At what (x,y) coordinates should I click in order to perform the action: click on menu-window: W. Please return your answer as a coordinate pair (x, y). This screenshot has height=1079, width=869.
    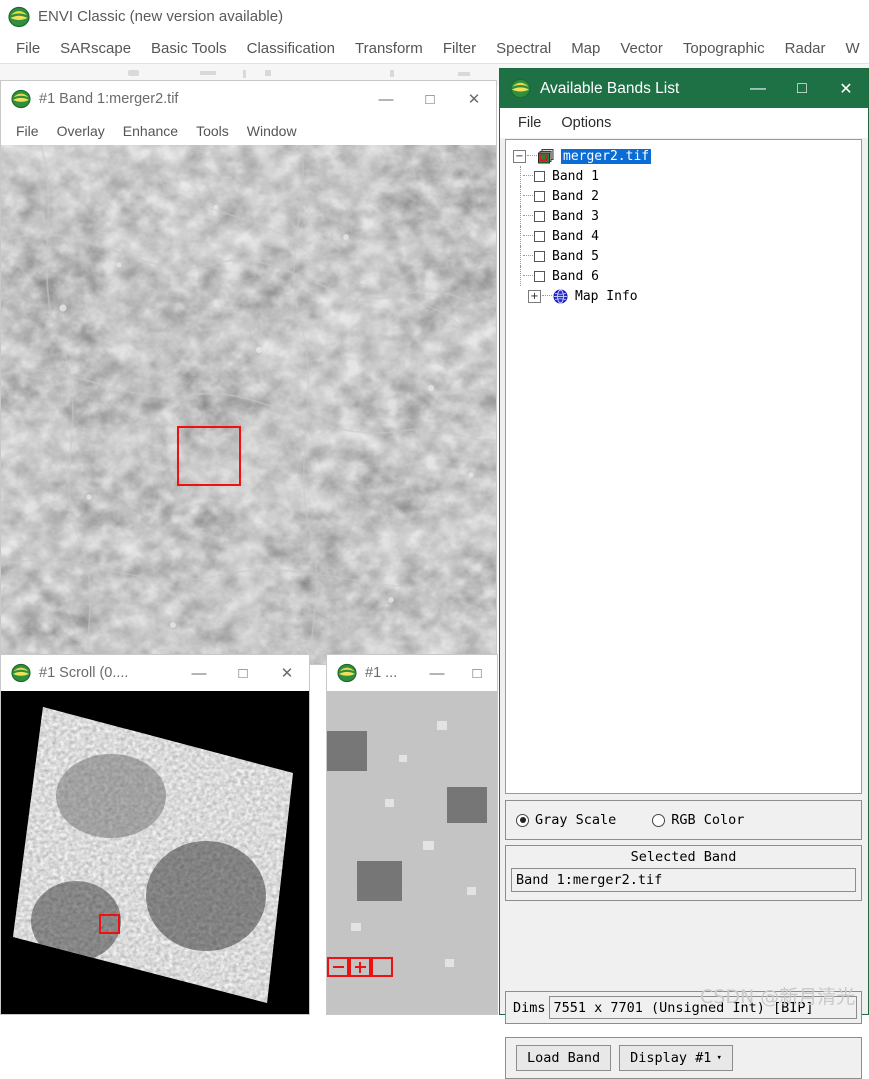
    Looking at the image, I should click on (852, 48).